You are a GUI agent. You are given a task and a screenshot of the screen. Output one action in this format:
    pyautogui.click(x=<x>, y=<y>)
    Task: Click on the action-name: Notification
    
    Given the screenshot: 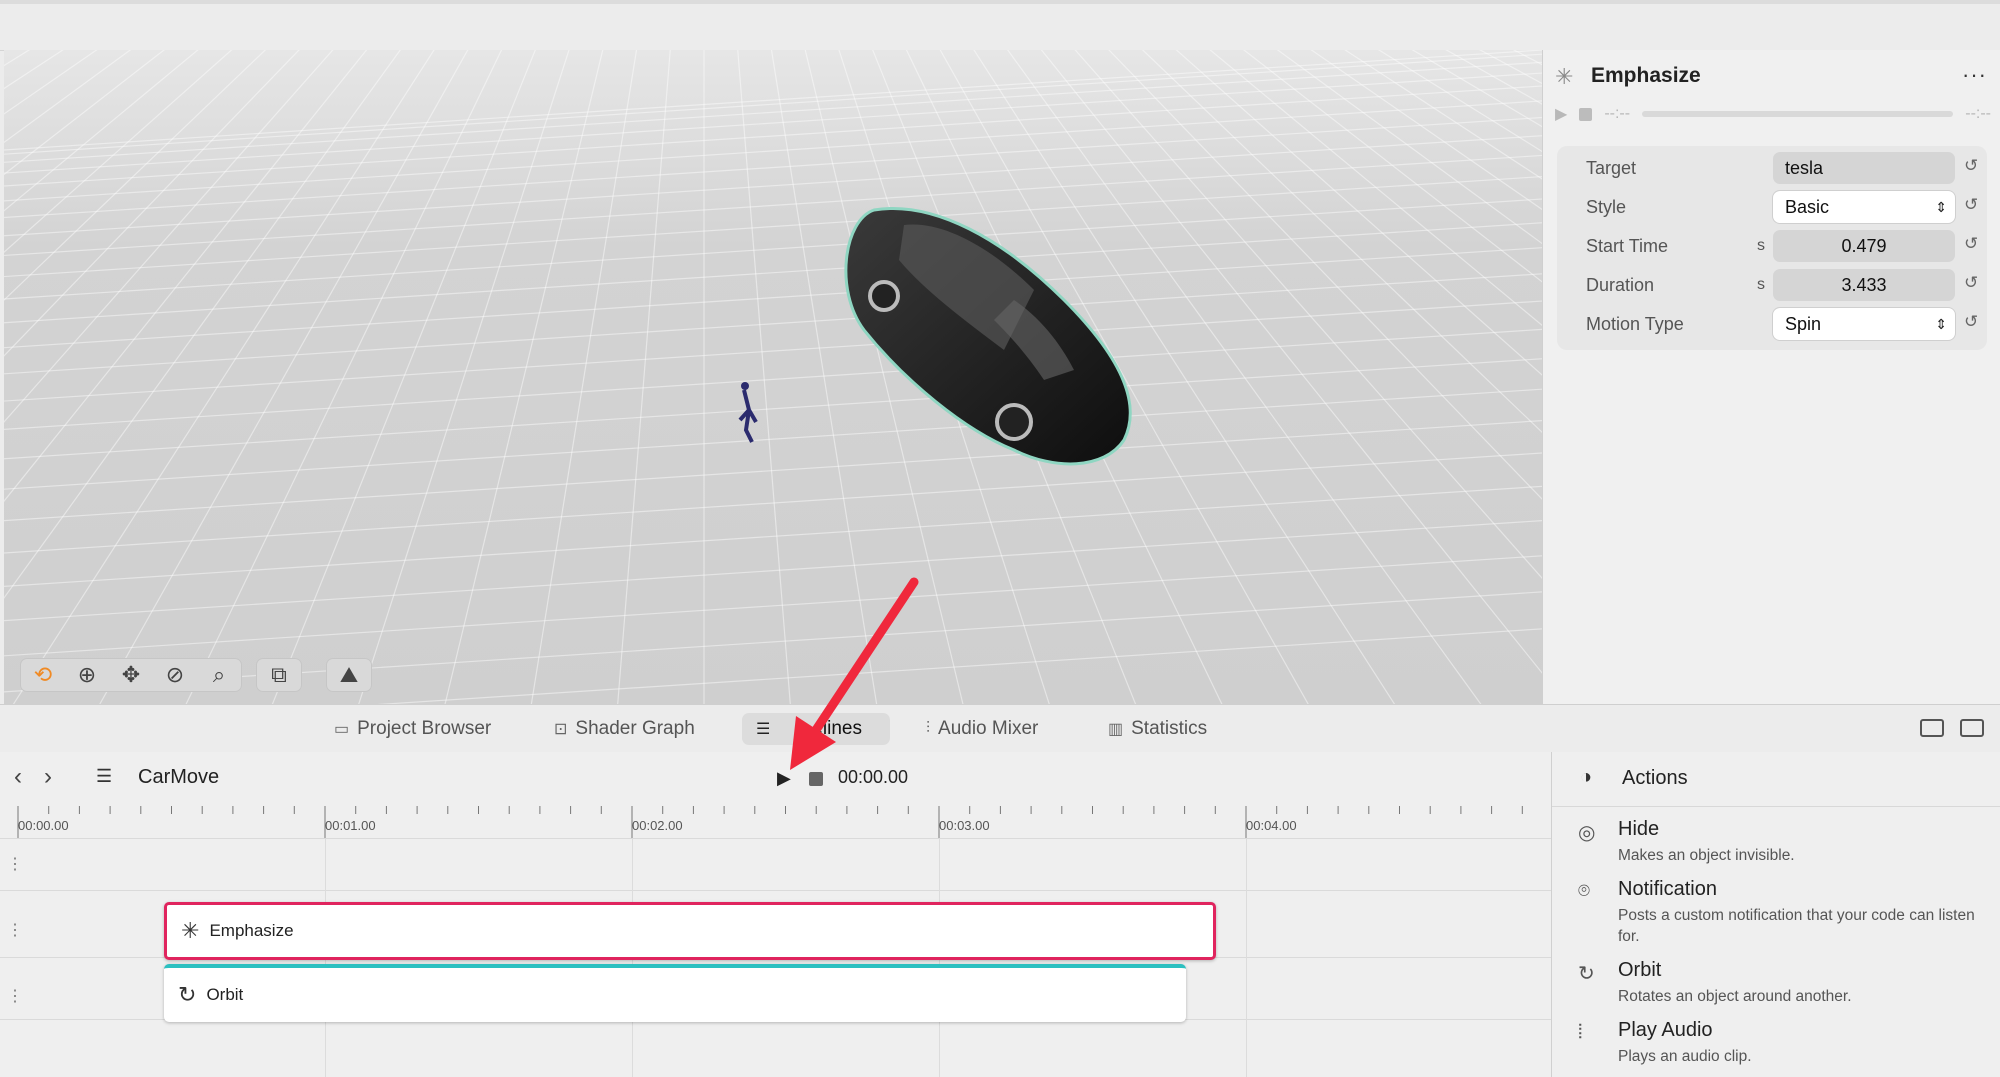 What is the action you would take?
    pyautogui.click(x=1667, y=889)
    